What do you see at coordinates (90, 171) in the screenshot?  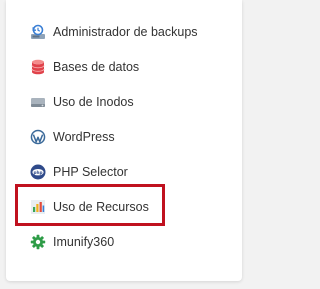 I see `menu-item-label: PHP Selector` at bounding box center [90, 171].